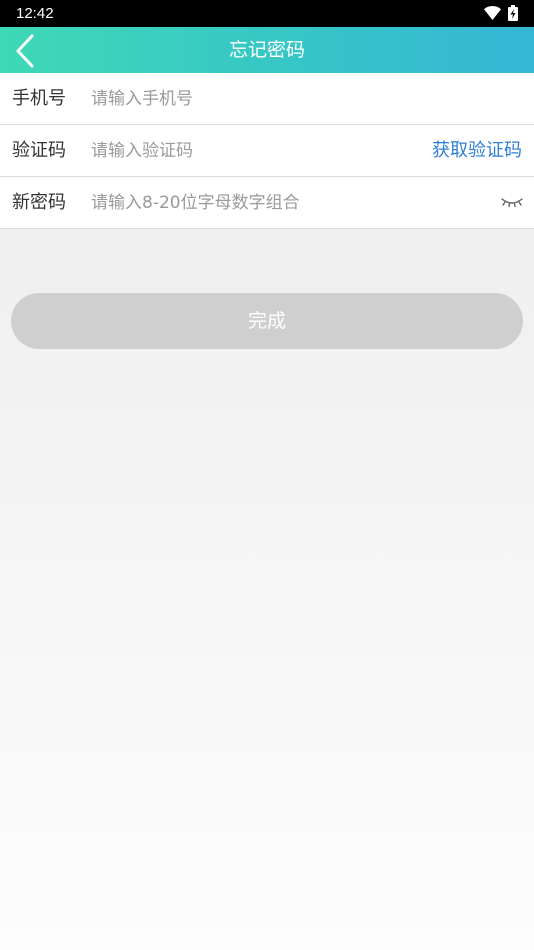  I want to click on done-button: 完成, so click(267, 321).